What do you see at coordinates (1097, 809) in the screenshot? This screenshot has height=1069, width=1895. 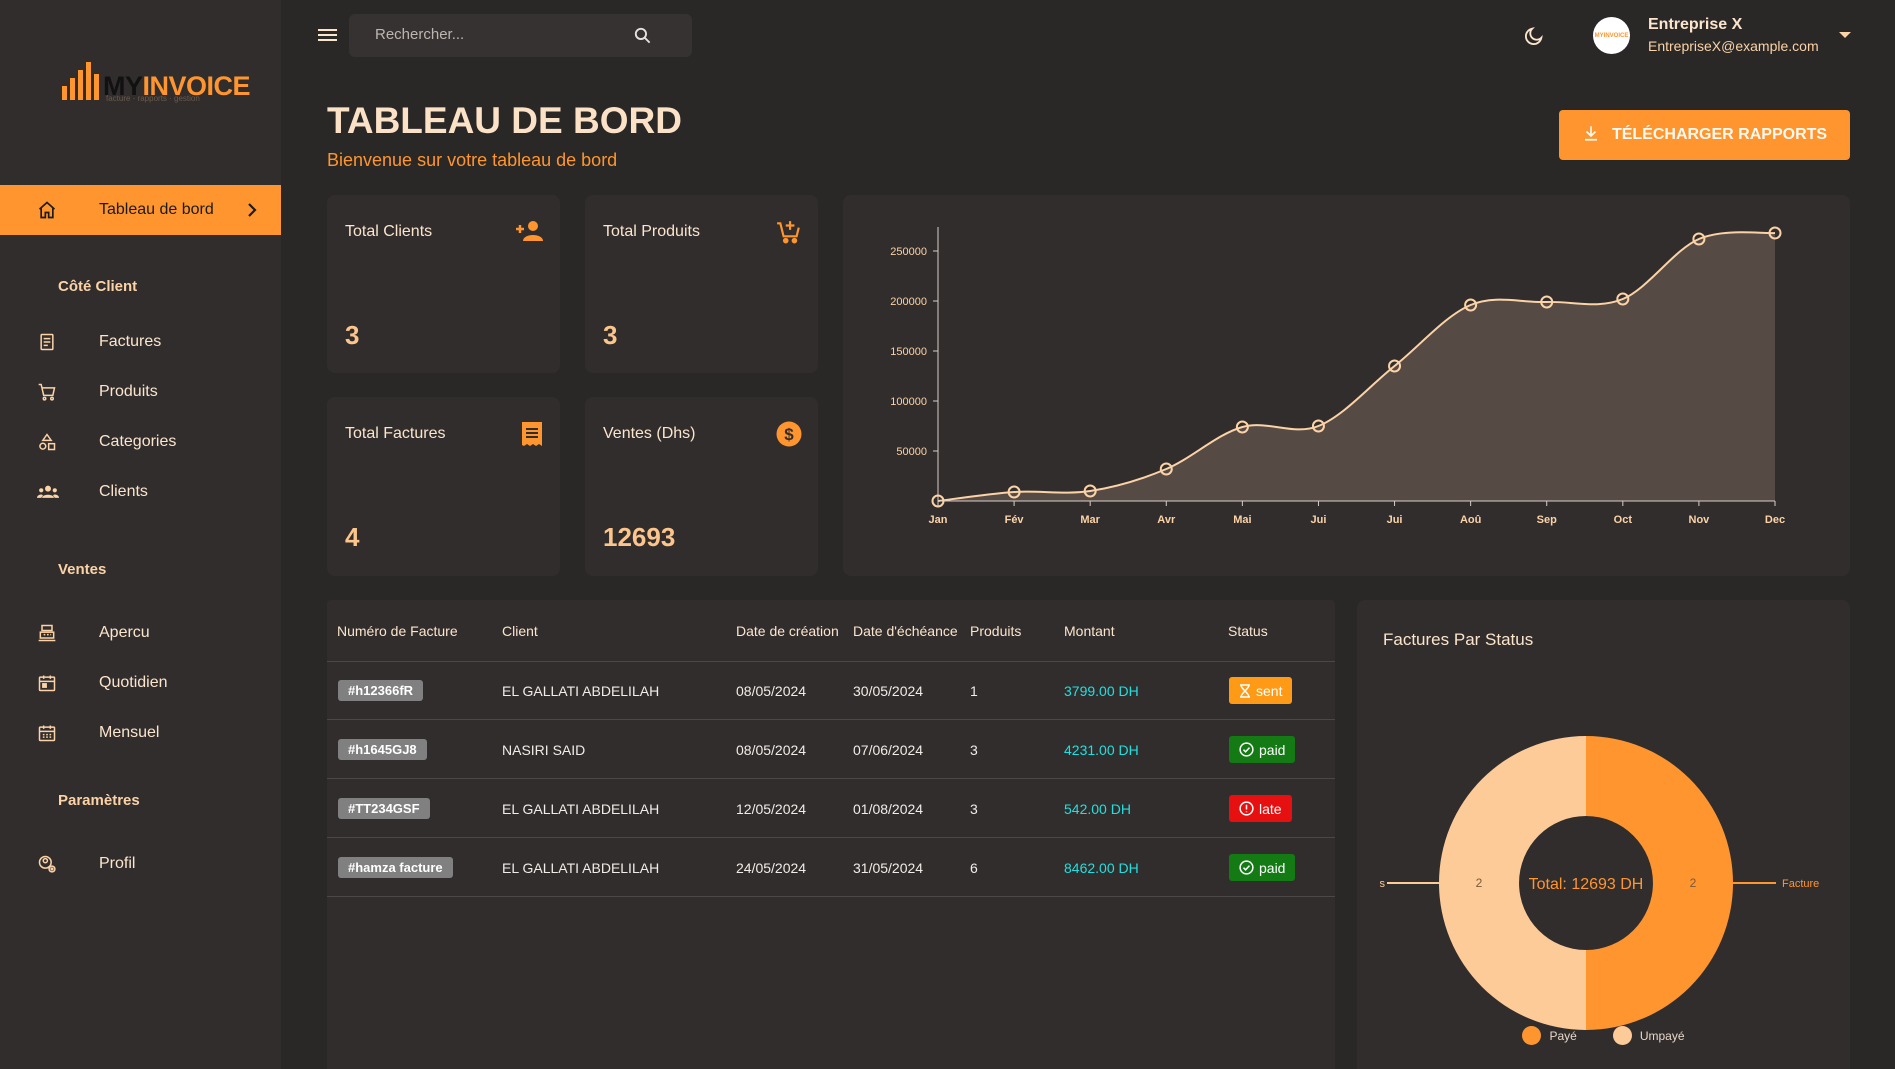 I see `amount-cell: 542.00 DH` at bounding box center [1097, 809].